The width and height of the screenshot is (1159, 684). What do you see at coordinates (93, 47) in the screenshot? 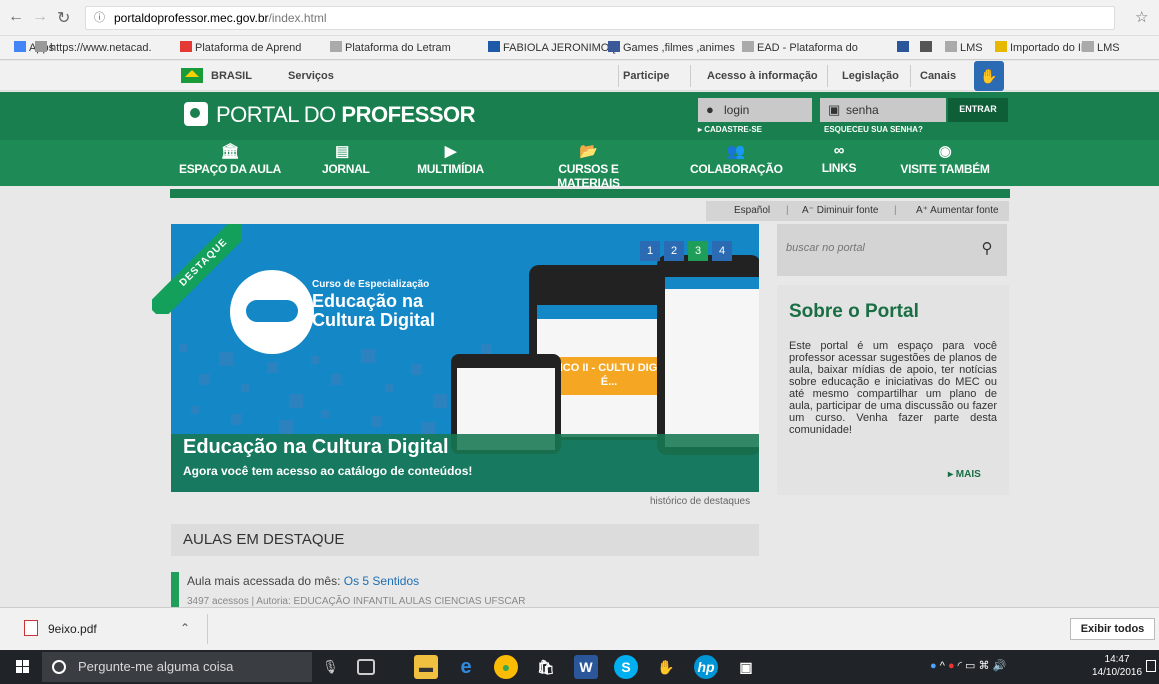
I see `bookmark-1: https://www.netacad.` at bounding box center [93, 47].